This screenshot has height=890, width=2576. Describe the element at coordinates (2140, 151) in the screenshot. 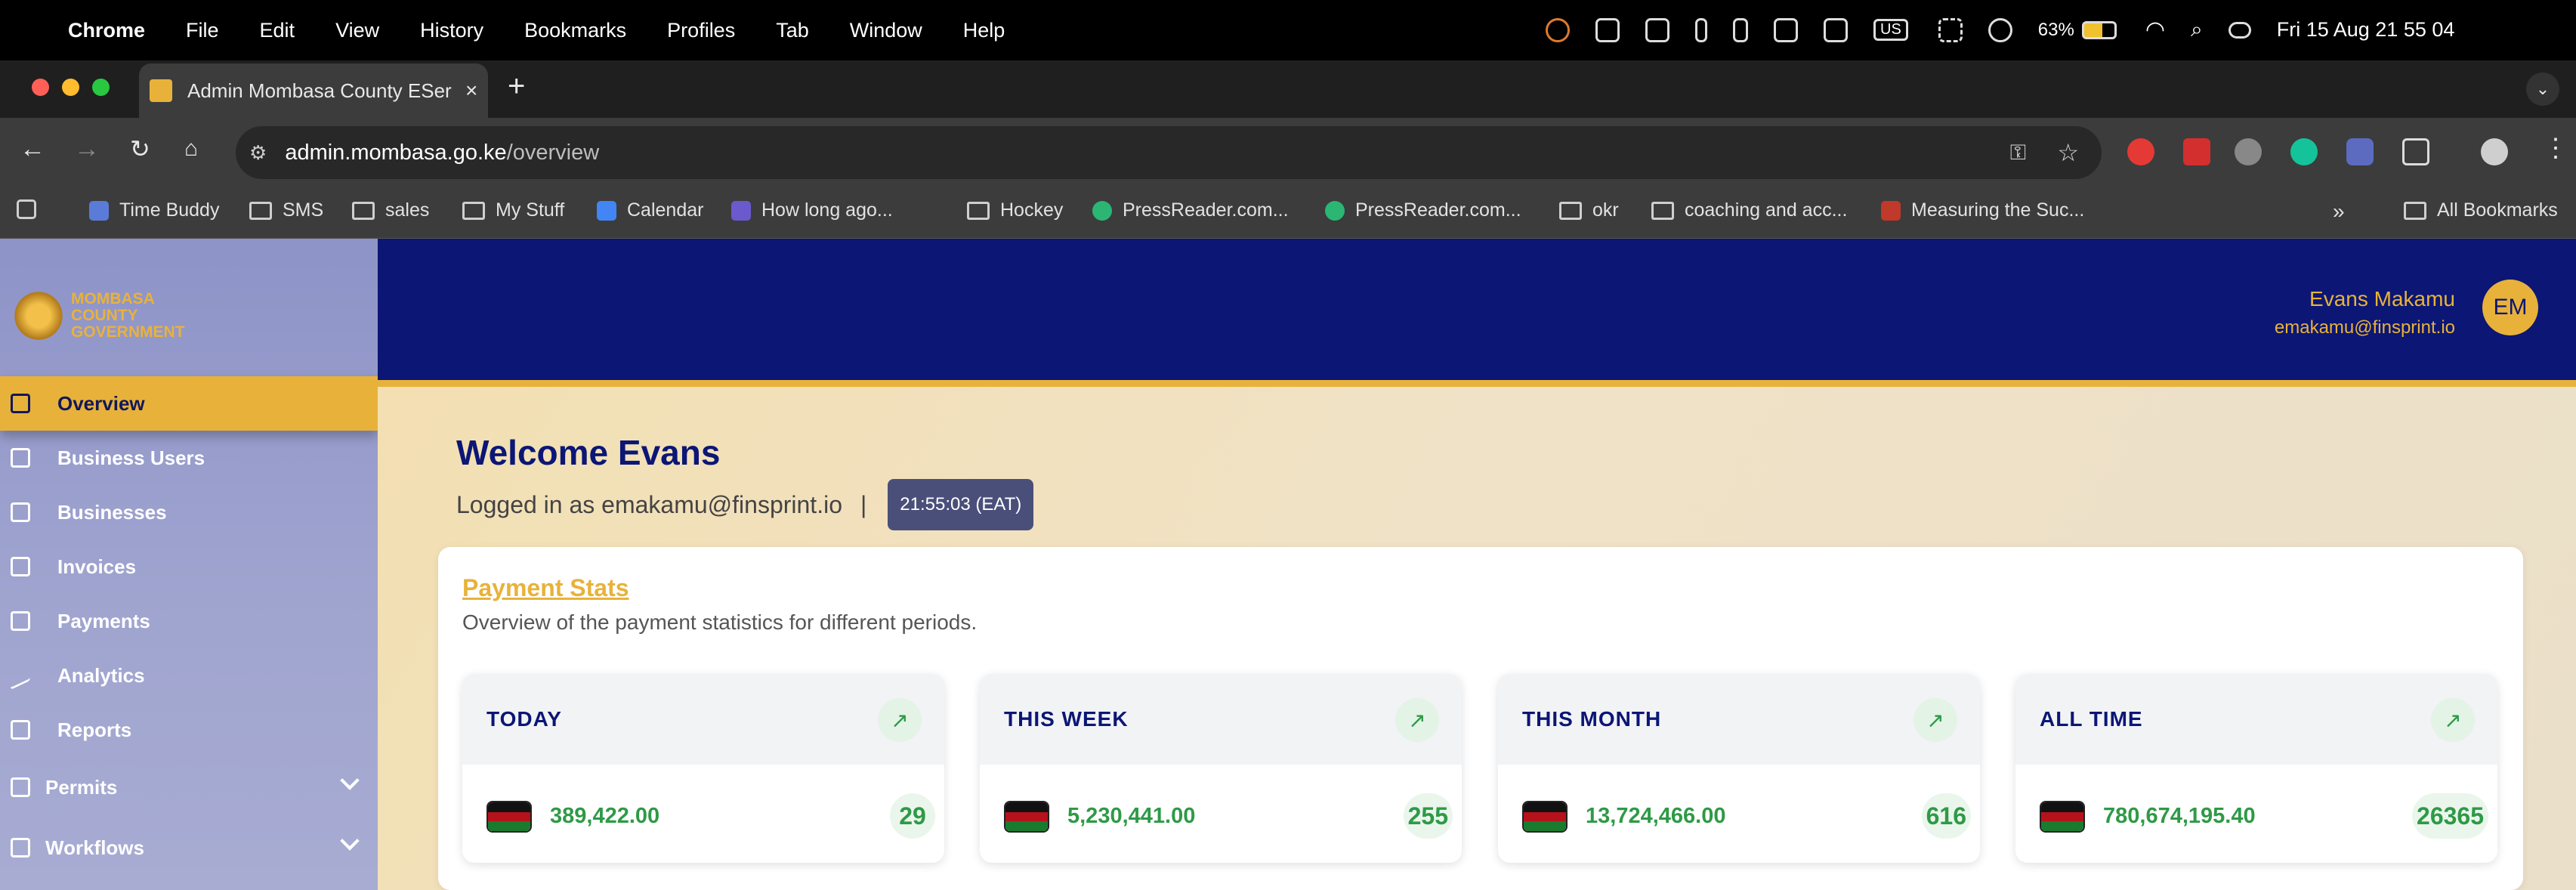

I see `extension-hand-icon` at that location.